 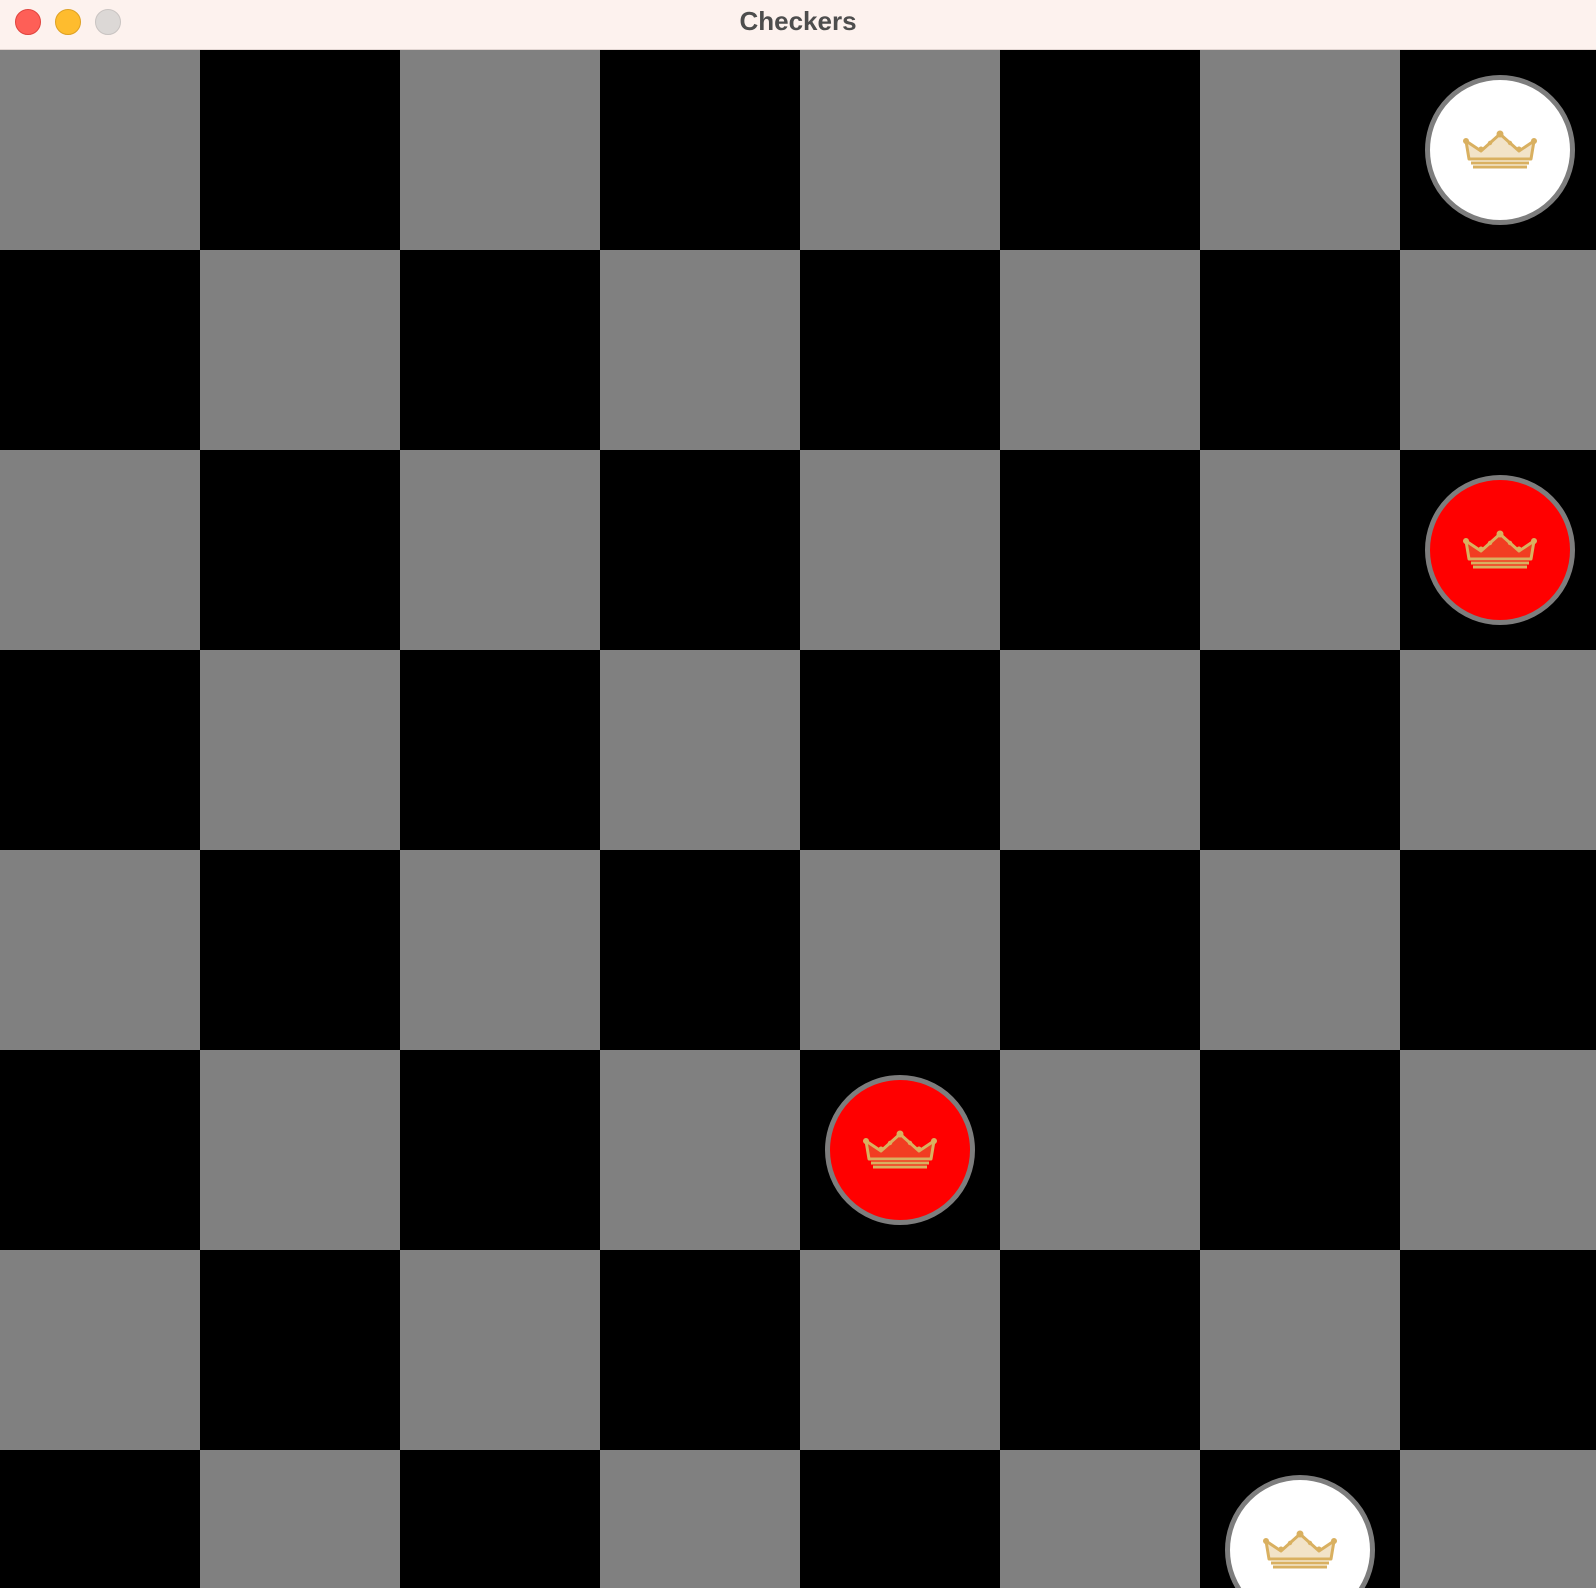 I want to click on square-r5-c6, so click(x=1300, y=1150).